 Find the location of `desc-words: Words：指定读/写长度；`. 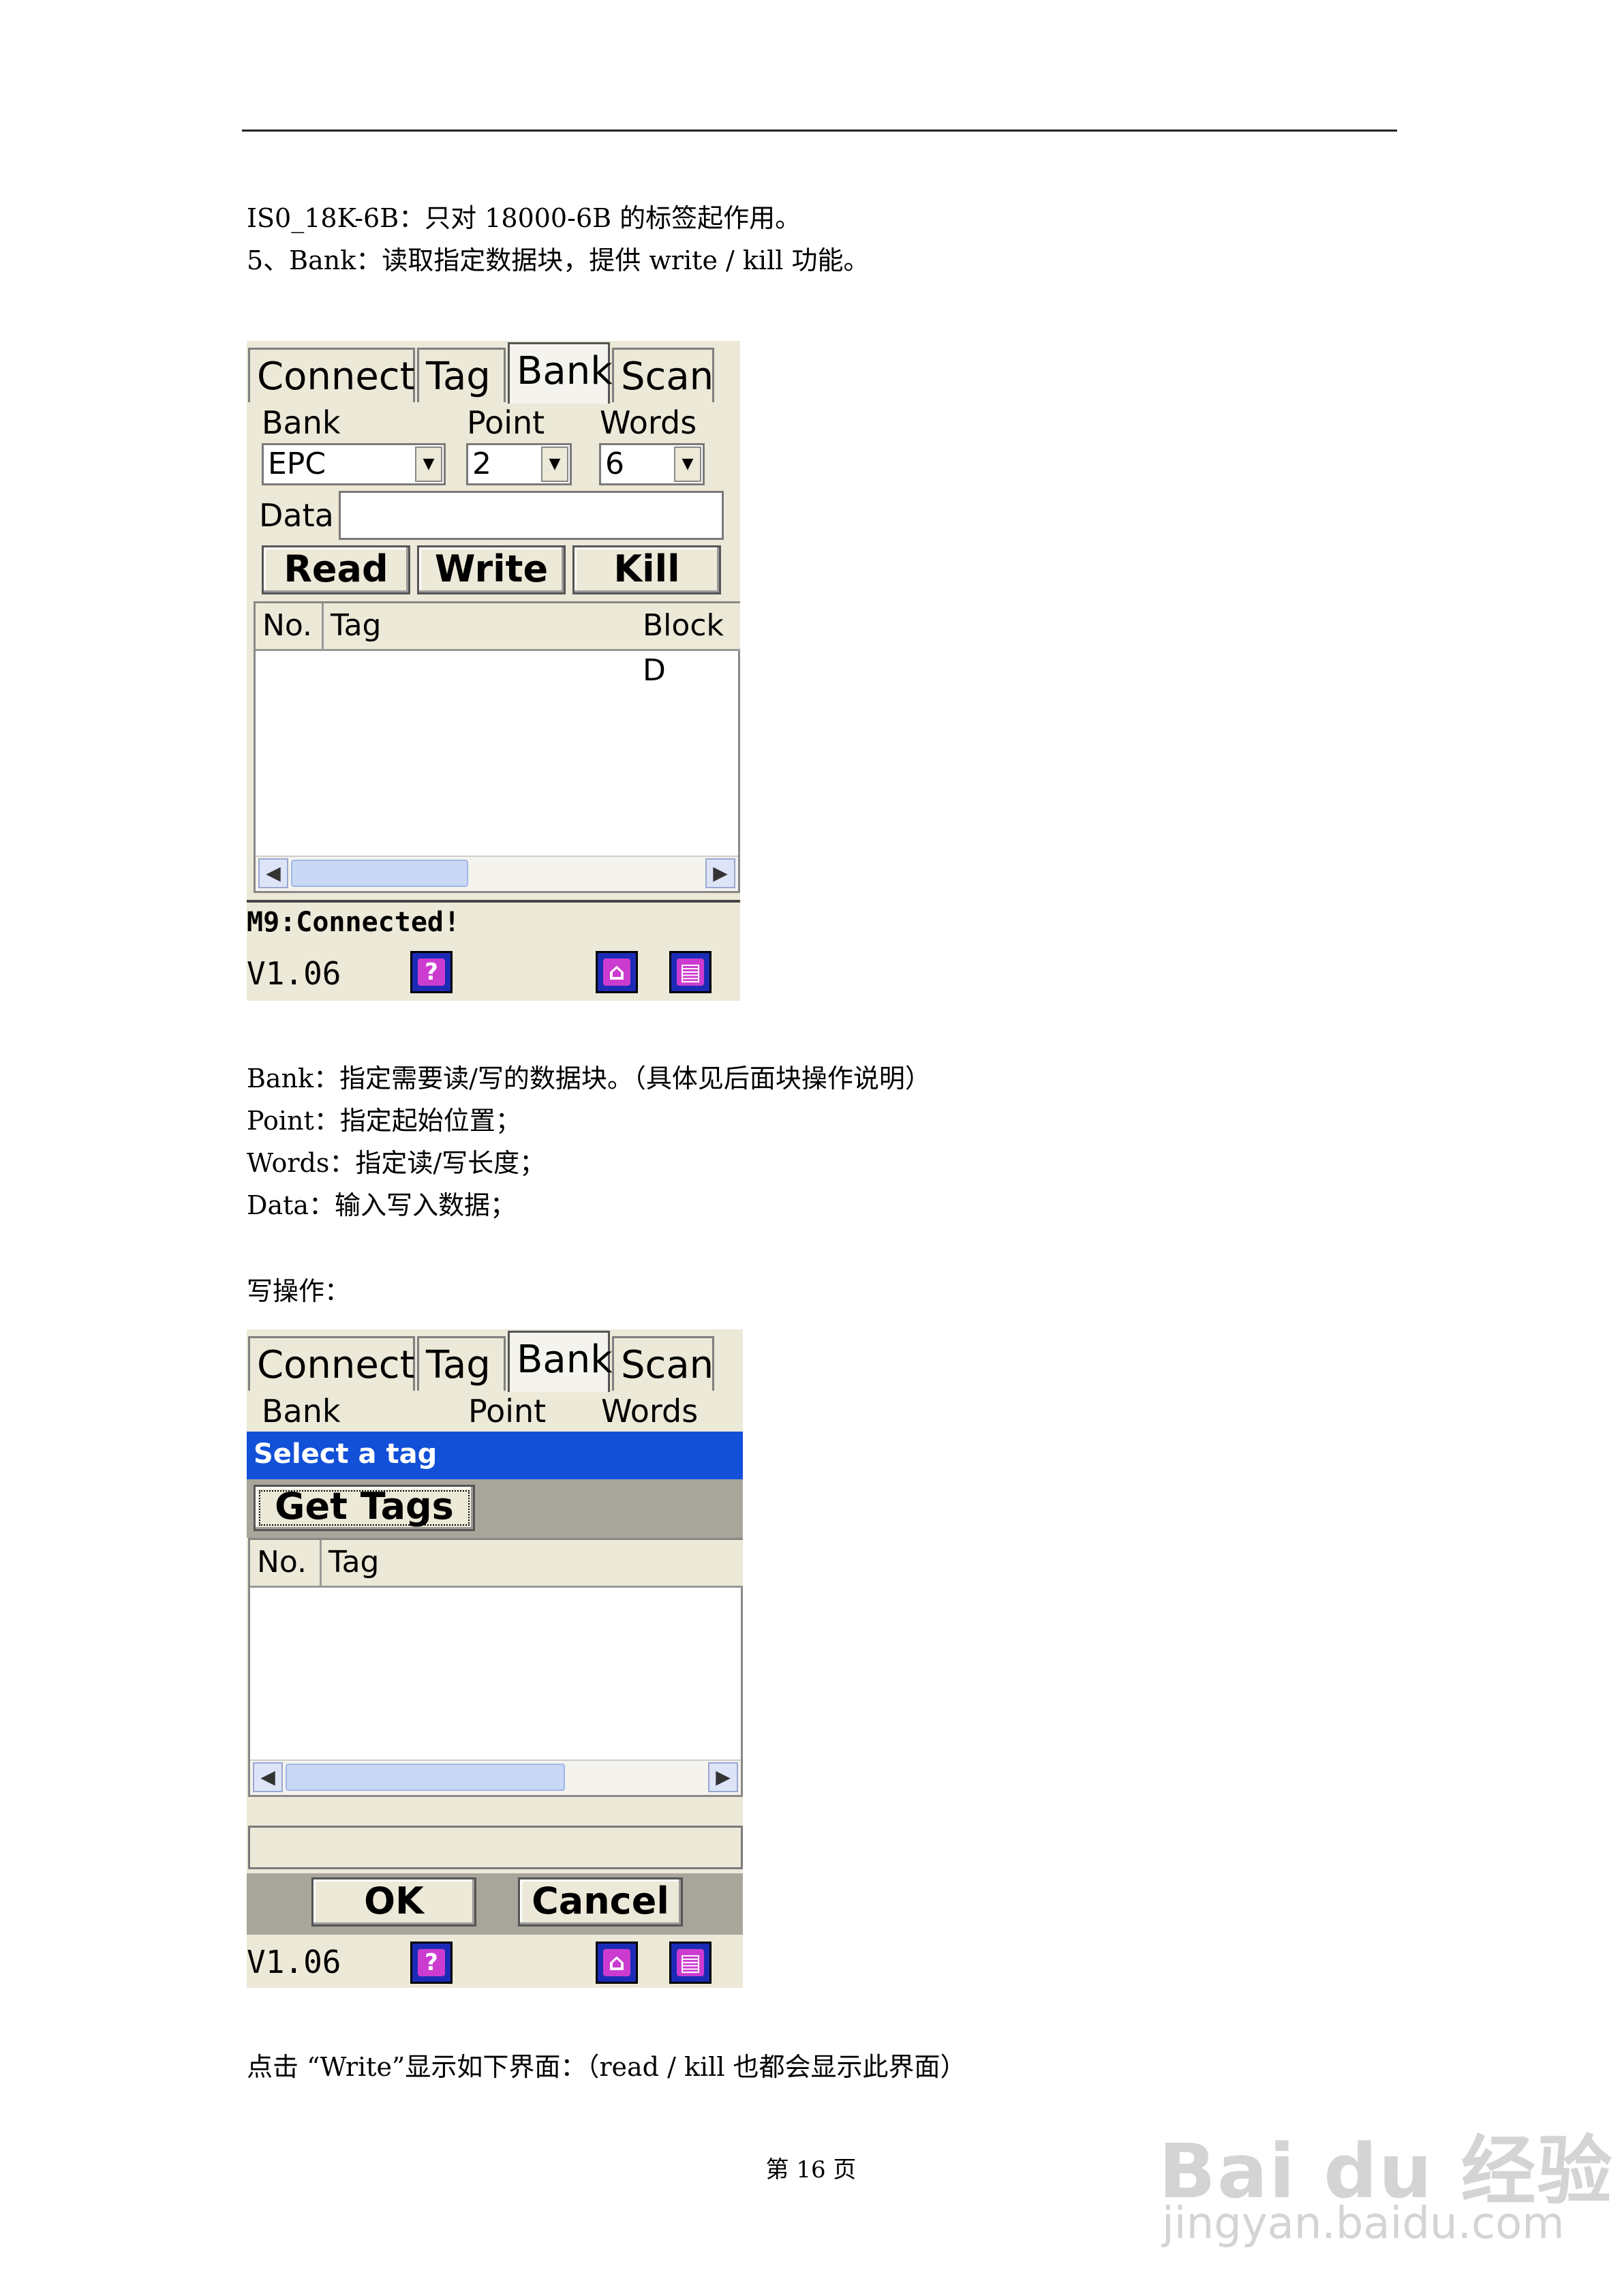

desc-words: Words：指定读/写长度； is located at coordinates (396, 1163).